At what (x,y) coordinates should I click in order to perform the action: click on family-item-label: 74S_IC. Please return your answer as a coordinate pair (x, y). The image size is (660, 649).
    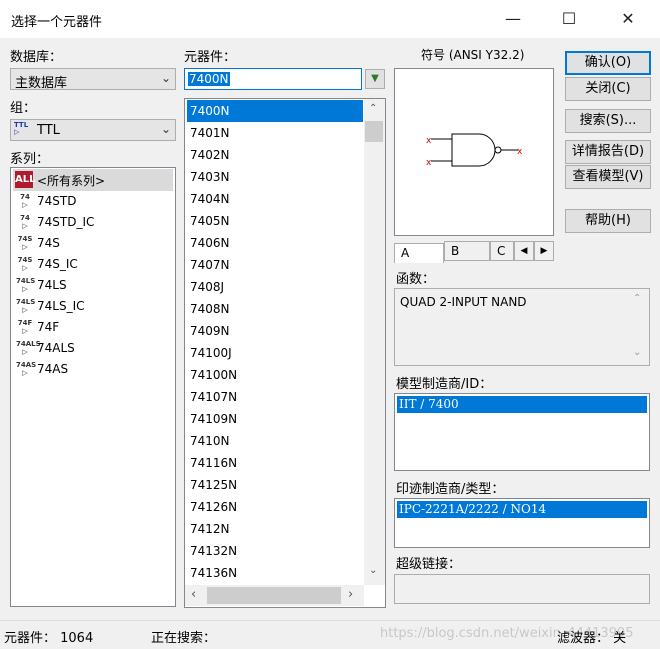
    Looking at the image, I should click on (57, 264).